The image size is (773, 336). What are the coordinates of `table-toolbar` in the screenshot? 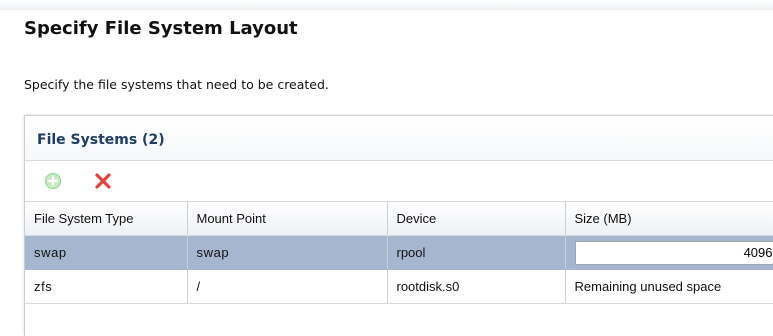 It's located at (399, 181).